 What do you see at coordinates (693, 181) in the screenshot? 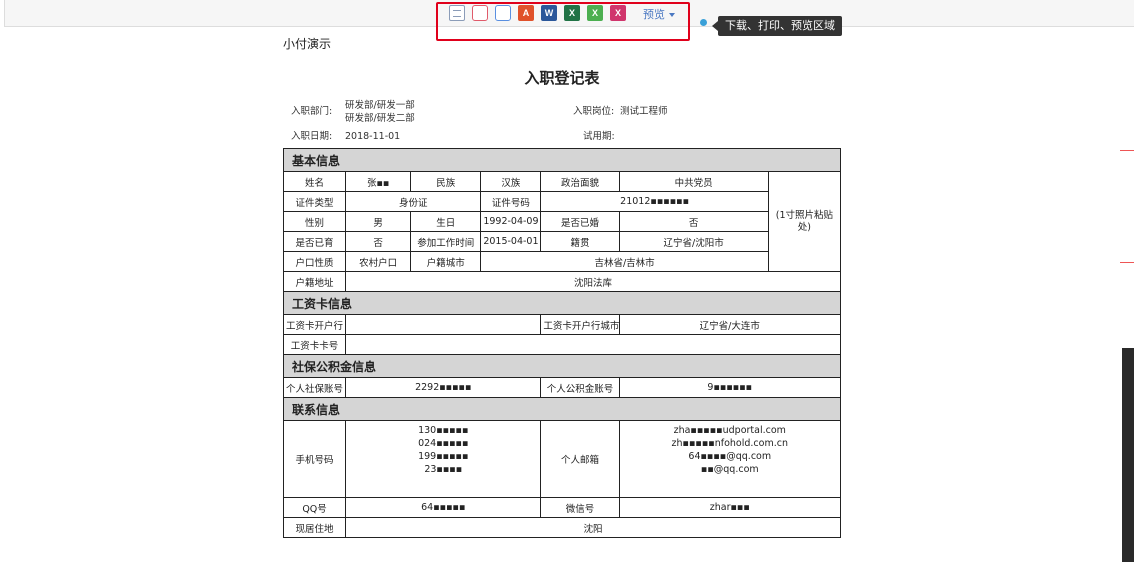
I see `political-value: 中共党员` at bounding box center [693, 181].